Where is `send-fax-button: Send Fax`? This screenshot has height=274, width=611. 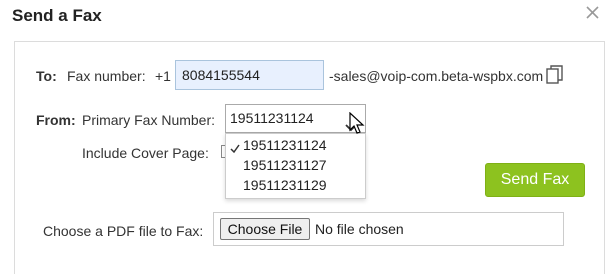
send-fax-button: Send Fax is located at coordinates (535, 180).